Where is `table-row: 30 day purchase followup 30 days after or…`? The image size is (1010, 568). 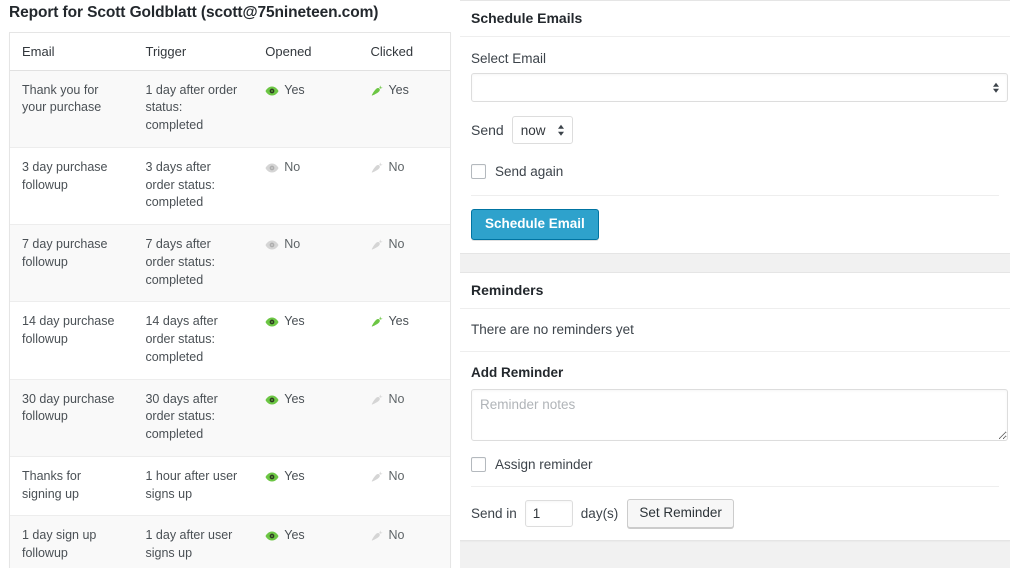 table-row: 30 day purchase followup 30 days after or… is located at coordinates (230, 418).